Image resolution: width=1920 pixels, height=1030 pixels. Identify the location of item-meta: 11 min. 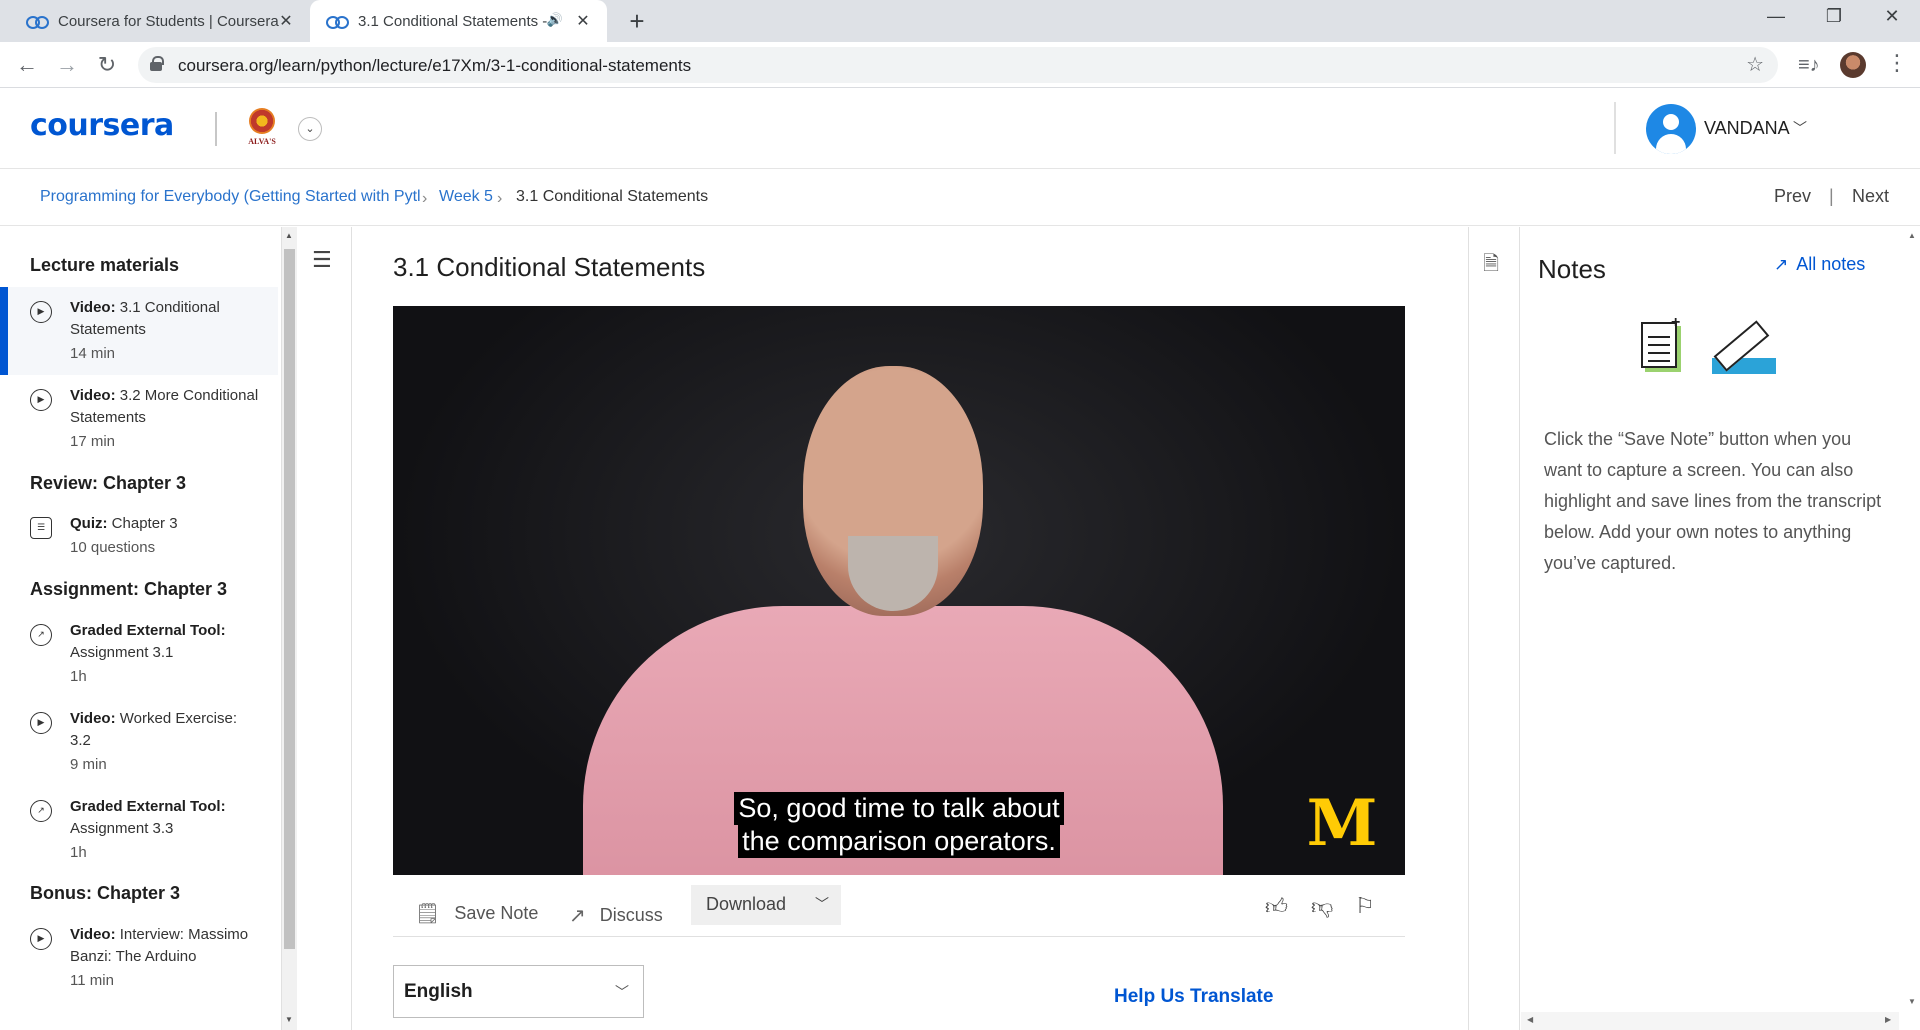
(92, 980).